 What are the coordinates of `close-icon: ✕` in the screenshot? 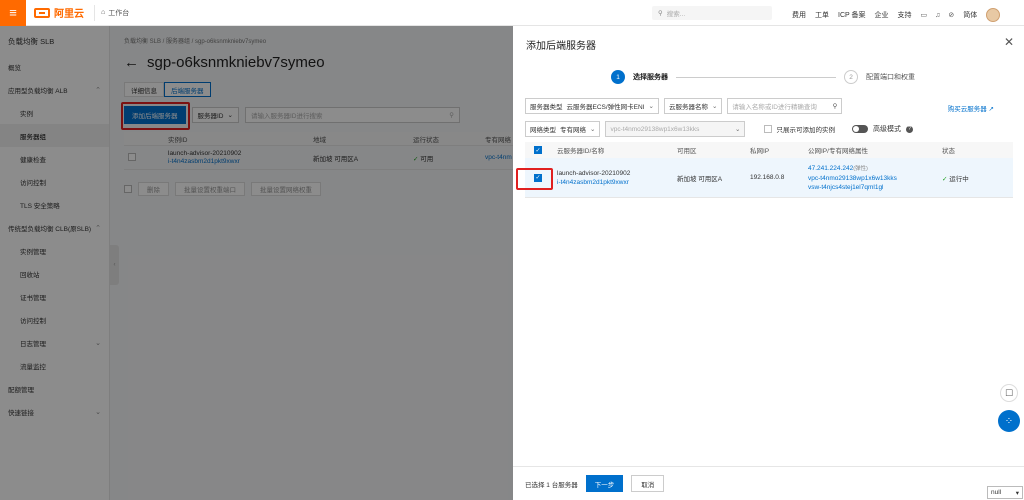 It's located at (1009, 42).